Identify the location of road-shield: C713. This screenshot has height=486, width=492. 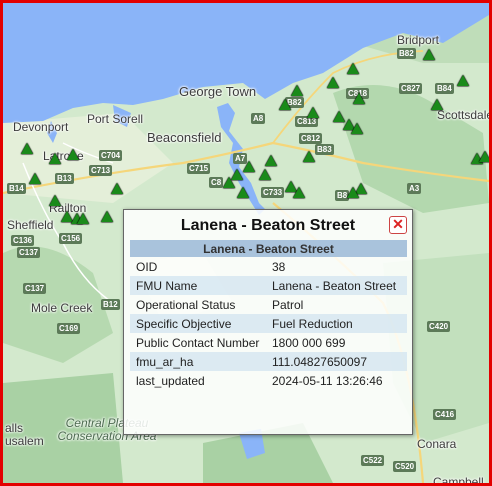
(101, 170).